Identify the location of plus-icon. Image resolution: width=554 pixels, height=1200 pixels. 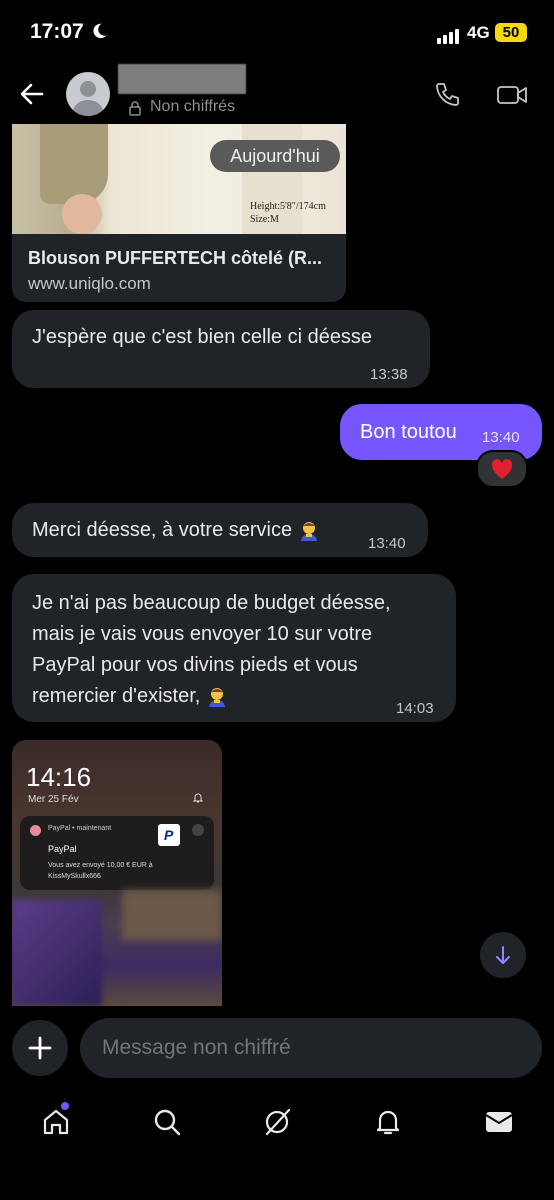
(40, 1048).